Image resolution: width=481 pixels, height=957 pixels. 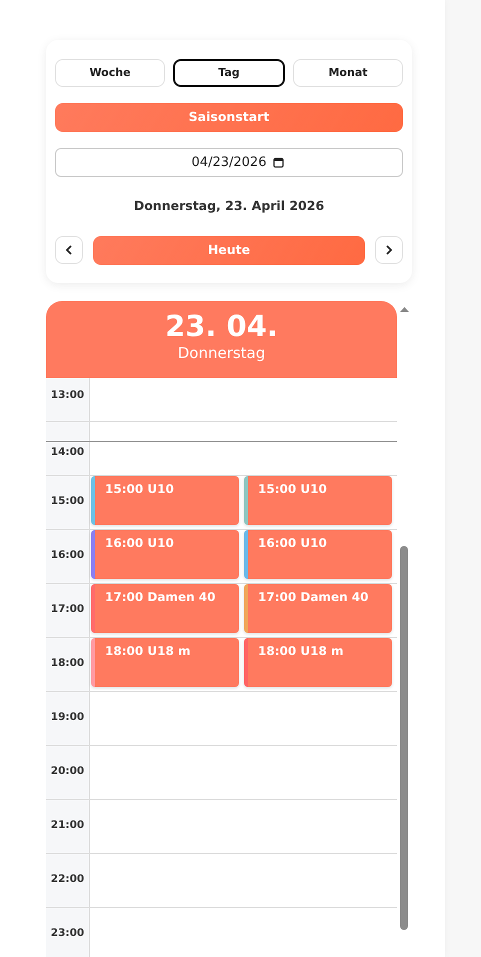 What do you see at coordinates (348, 73) in the screenshot?
I see `view-tab: Monat` at bounding box center [348, 73].